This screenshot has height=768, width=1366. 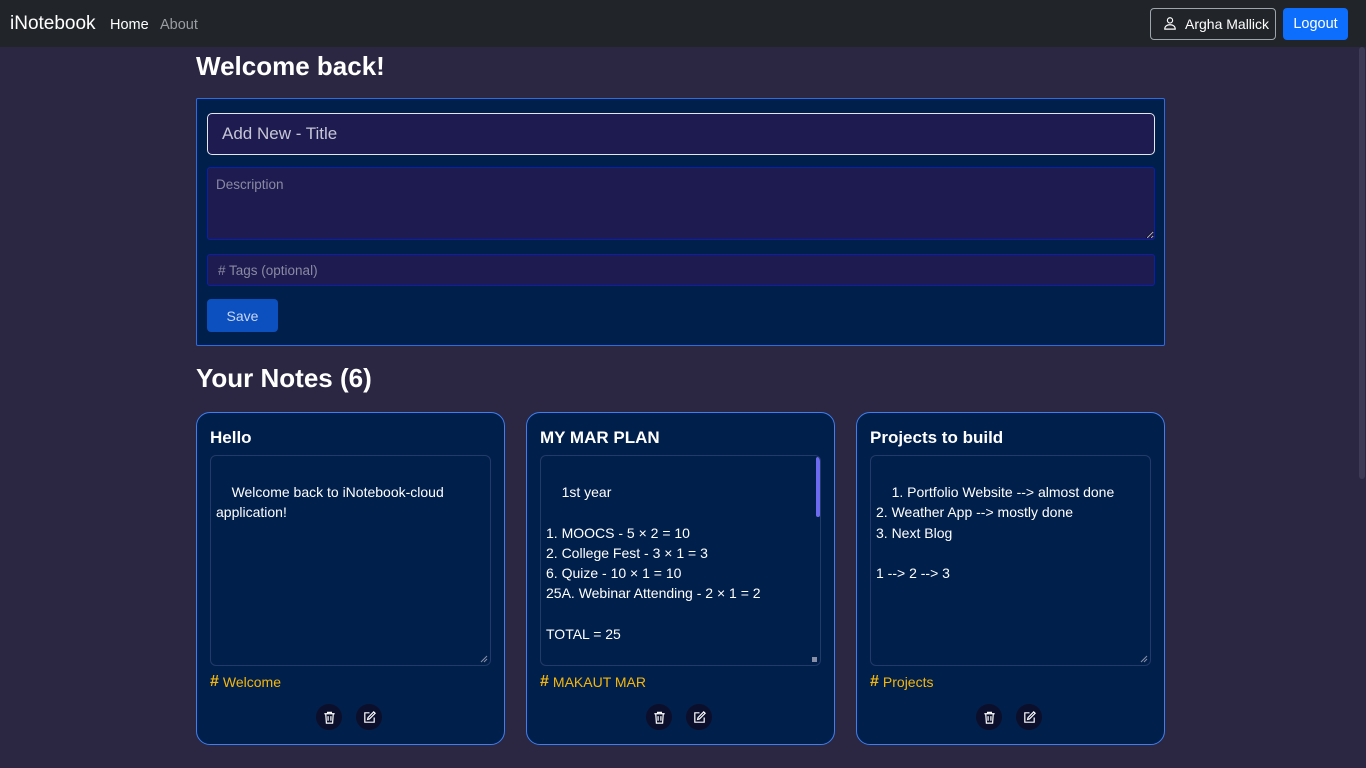 I want to click on nav-link-about: About, so click(x=179, y=25).